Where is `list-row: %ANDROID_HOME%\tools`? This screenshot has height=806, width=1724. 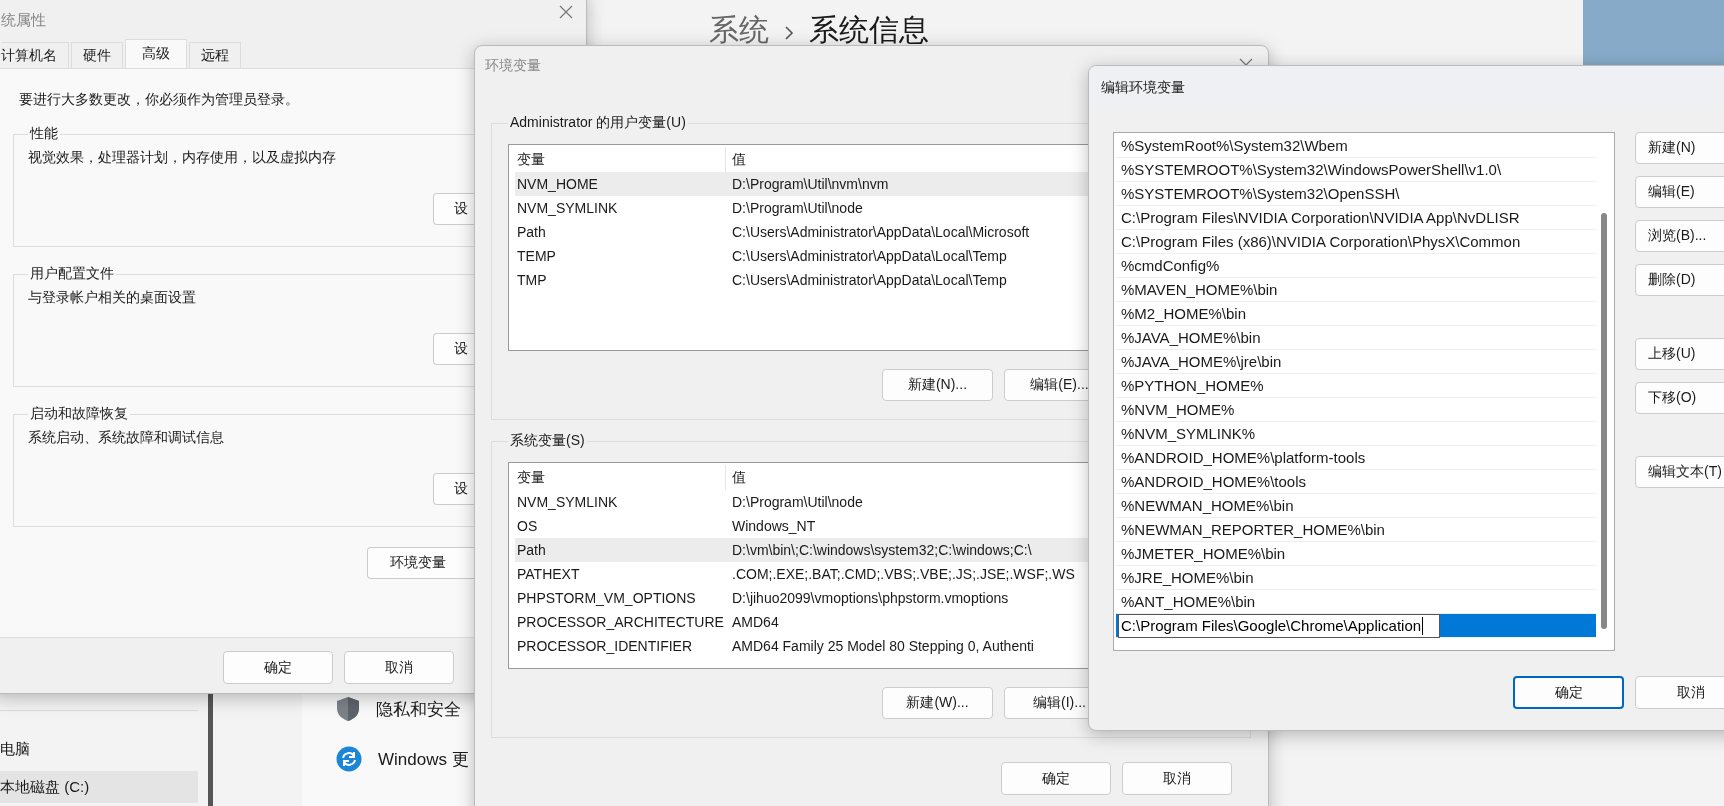 list-row: %ANDROID_HOME%\tools is located at coordinates (1356, 482).